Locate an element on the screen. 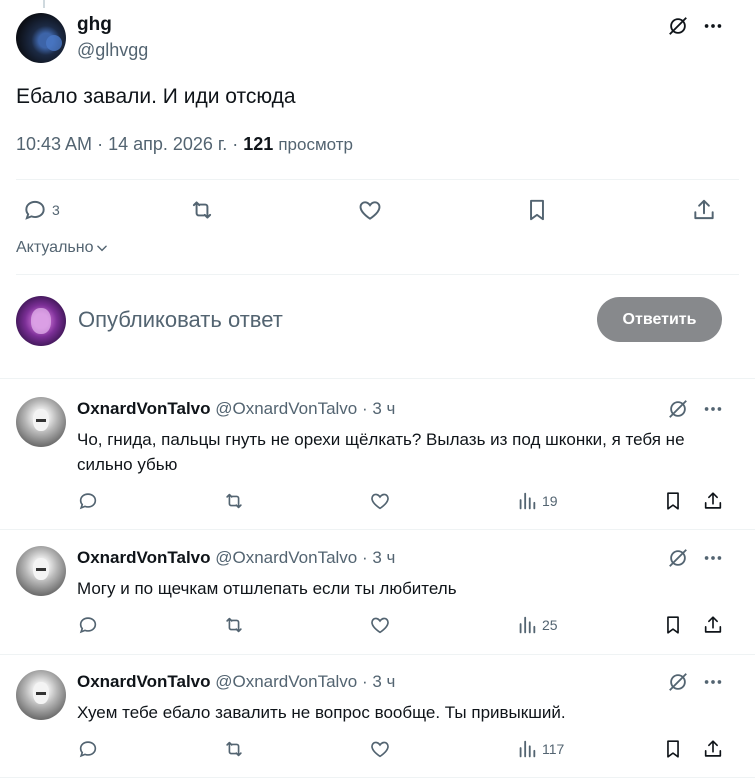  views-button: 19 is located at coordinates (537, 501).